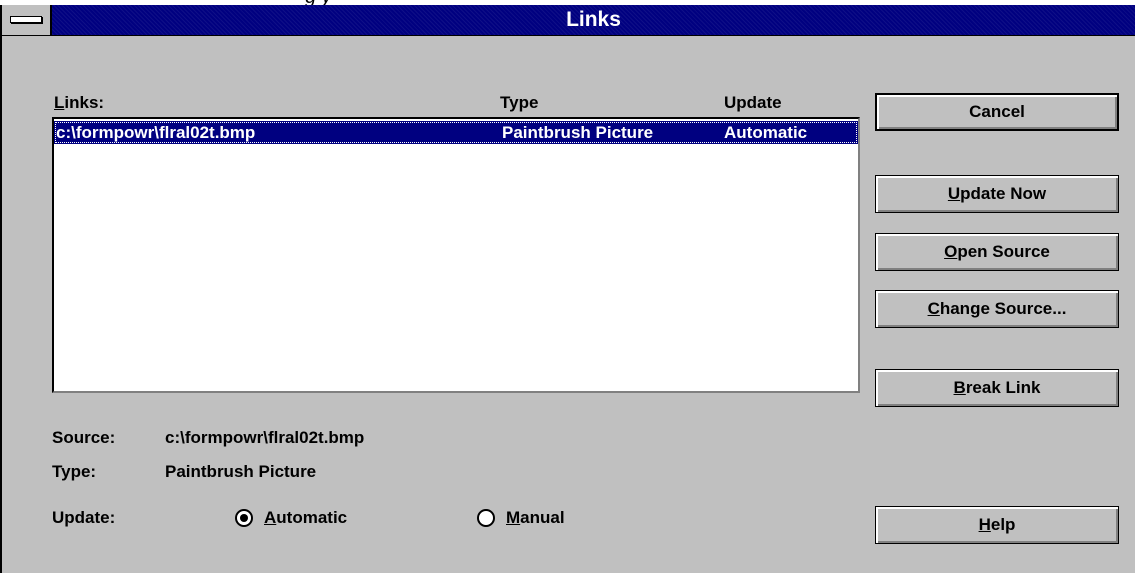  I want to click on source-value: c:\formpowr\flral02t.bmp, so click(265, 437).